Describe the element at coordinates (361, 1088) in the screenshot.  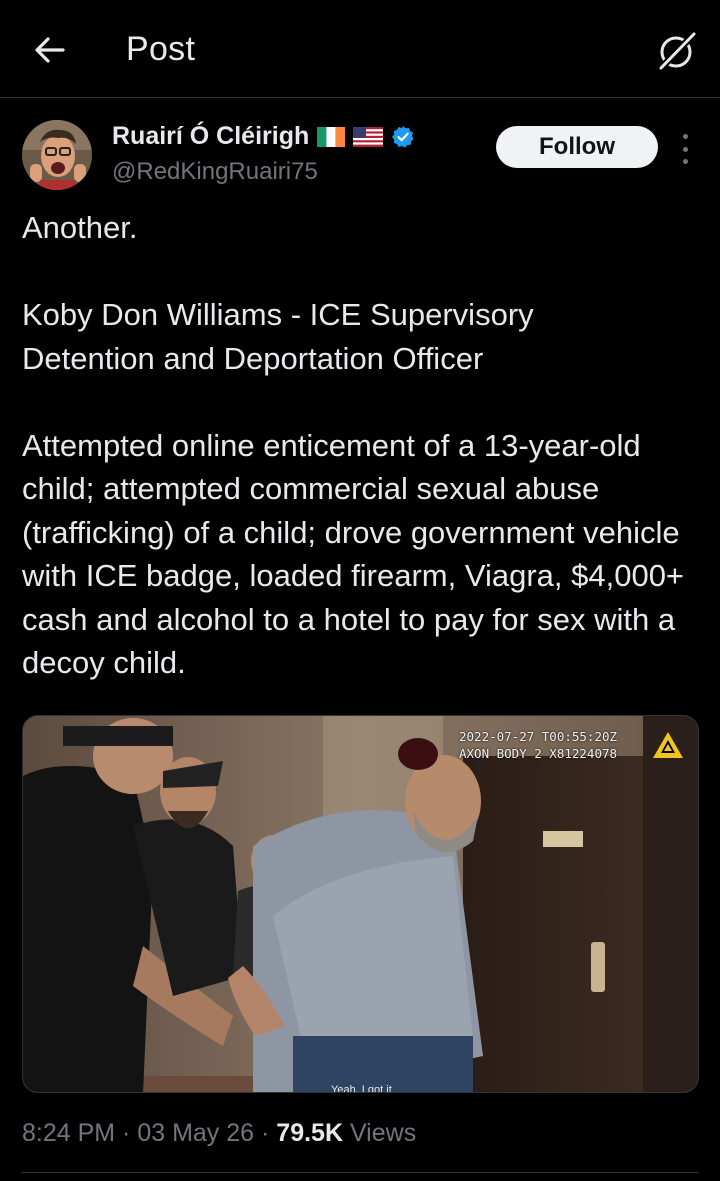
I see `bodycam-caption: Yeah, I got it` at that location.